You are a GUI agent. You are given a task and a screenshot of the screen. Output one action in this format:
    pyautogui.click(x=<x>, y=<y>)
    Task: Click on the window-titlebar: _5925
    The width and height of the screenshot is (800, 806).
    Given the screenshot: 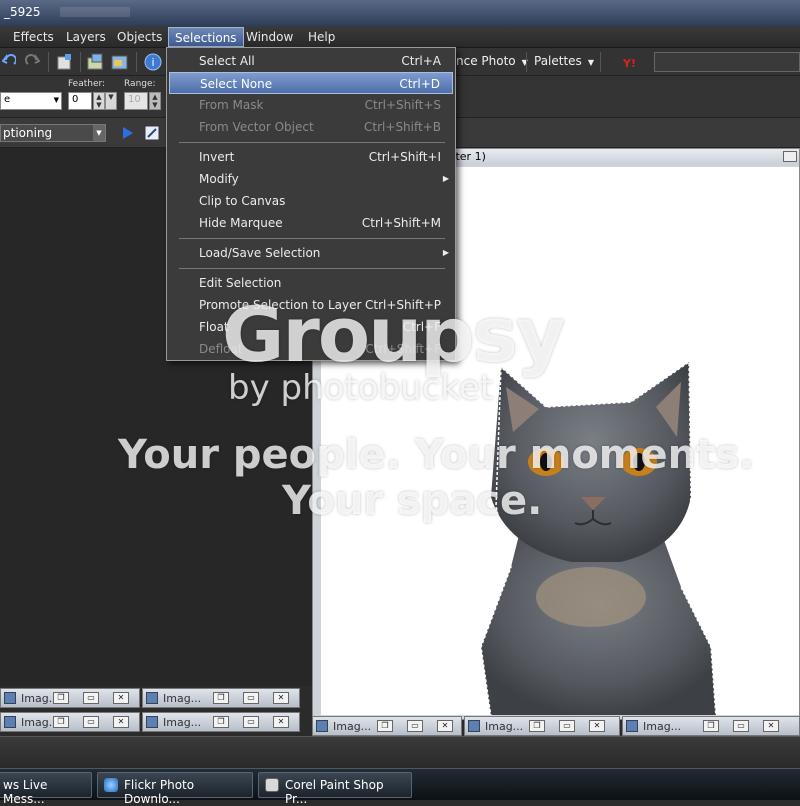 What is the action you would take?
    pyautogui.click(x=400, y=13)
    